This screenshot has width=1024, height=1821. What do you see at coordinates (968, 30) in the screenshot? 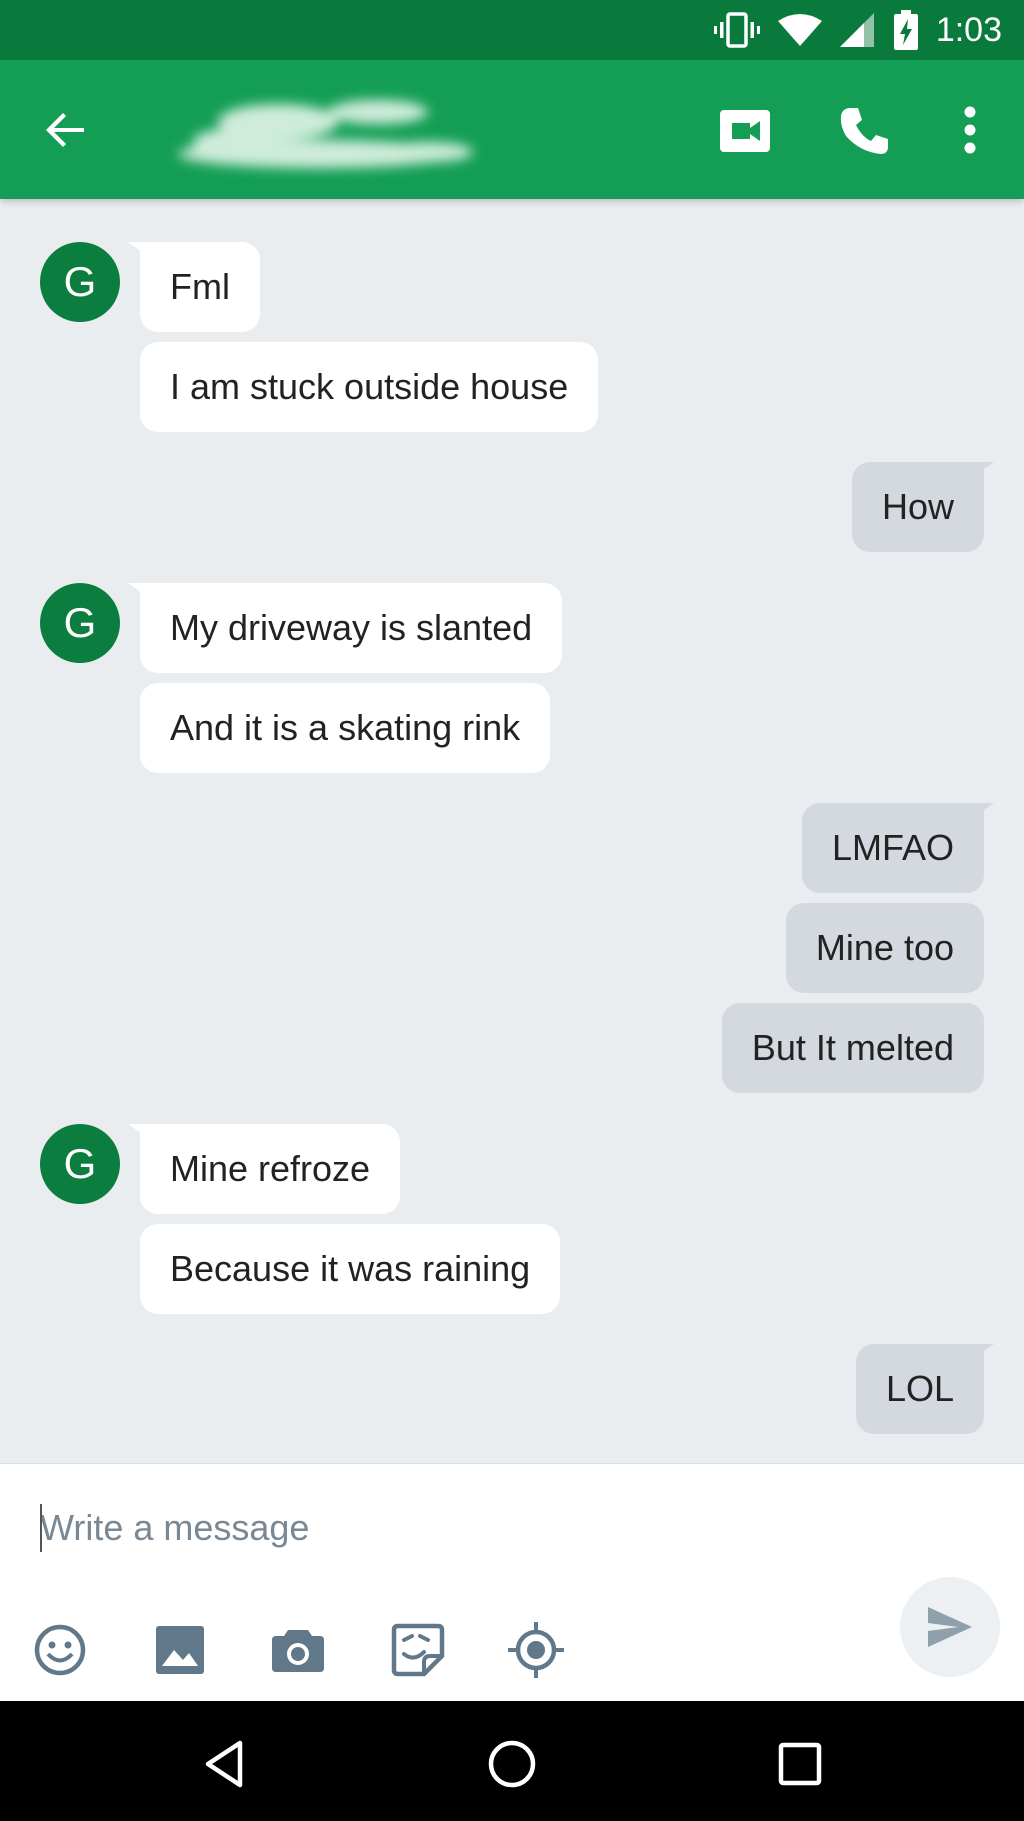
I see `status-time: 1:03` at bounding box center [968, 30].